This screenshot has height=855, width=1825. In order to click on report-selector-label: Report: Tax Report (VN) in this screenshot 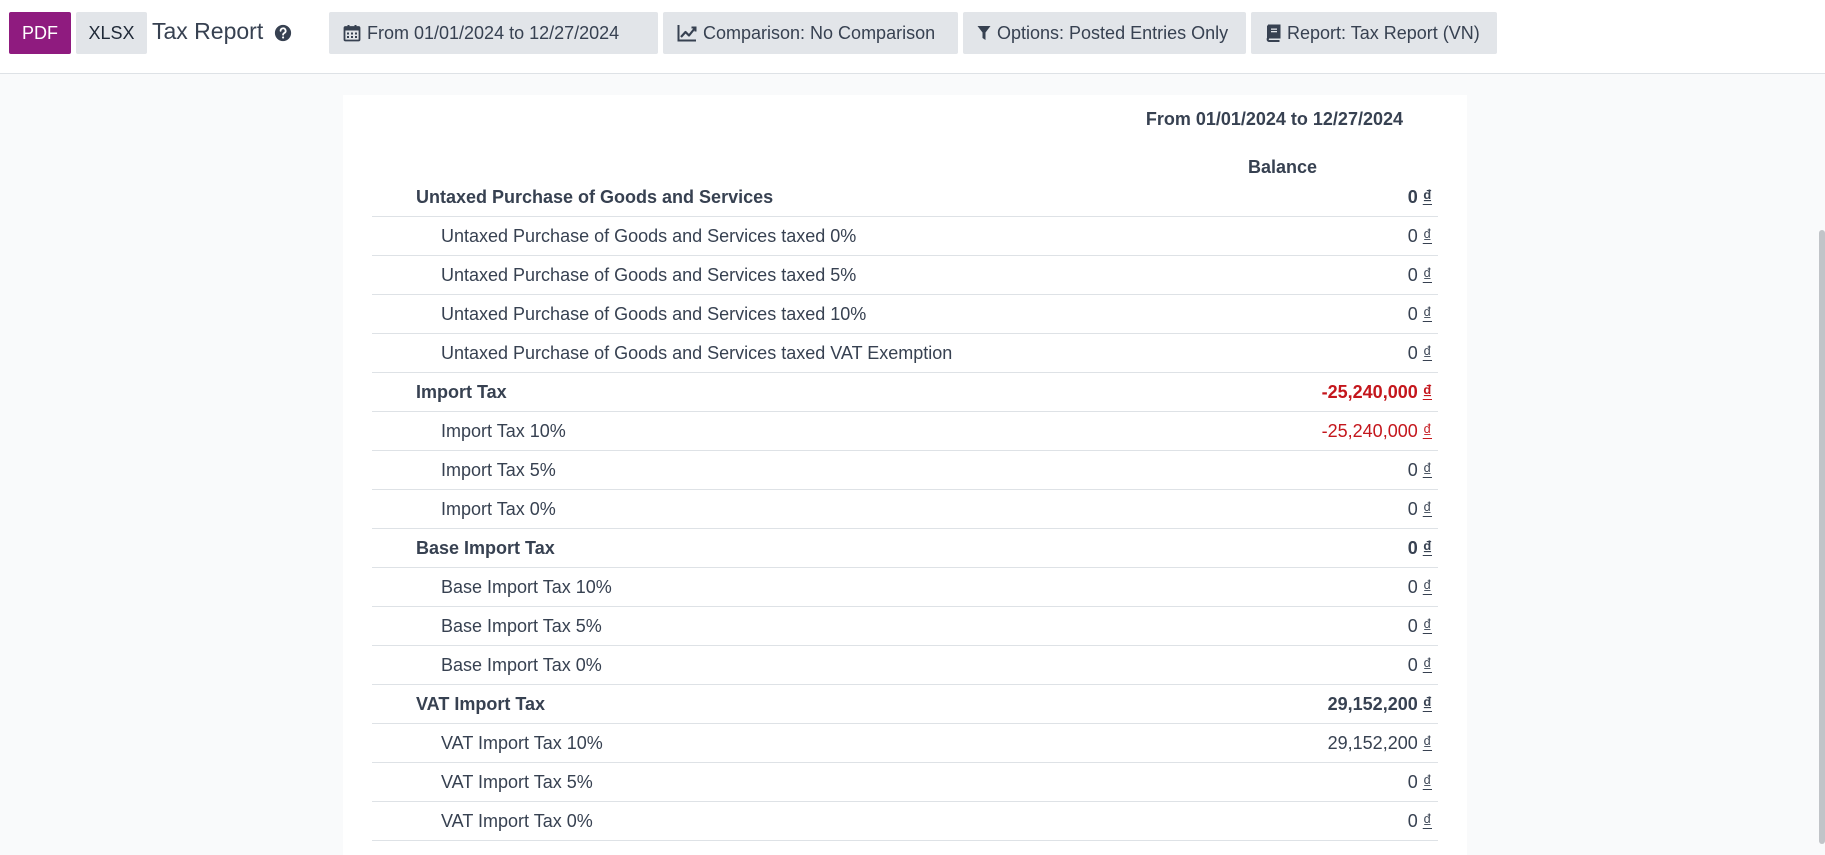, I will do `click(1383, 32)`.